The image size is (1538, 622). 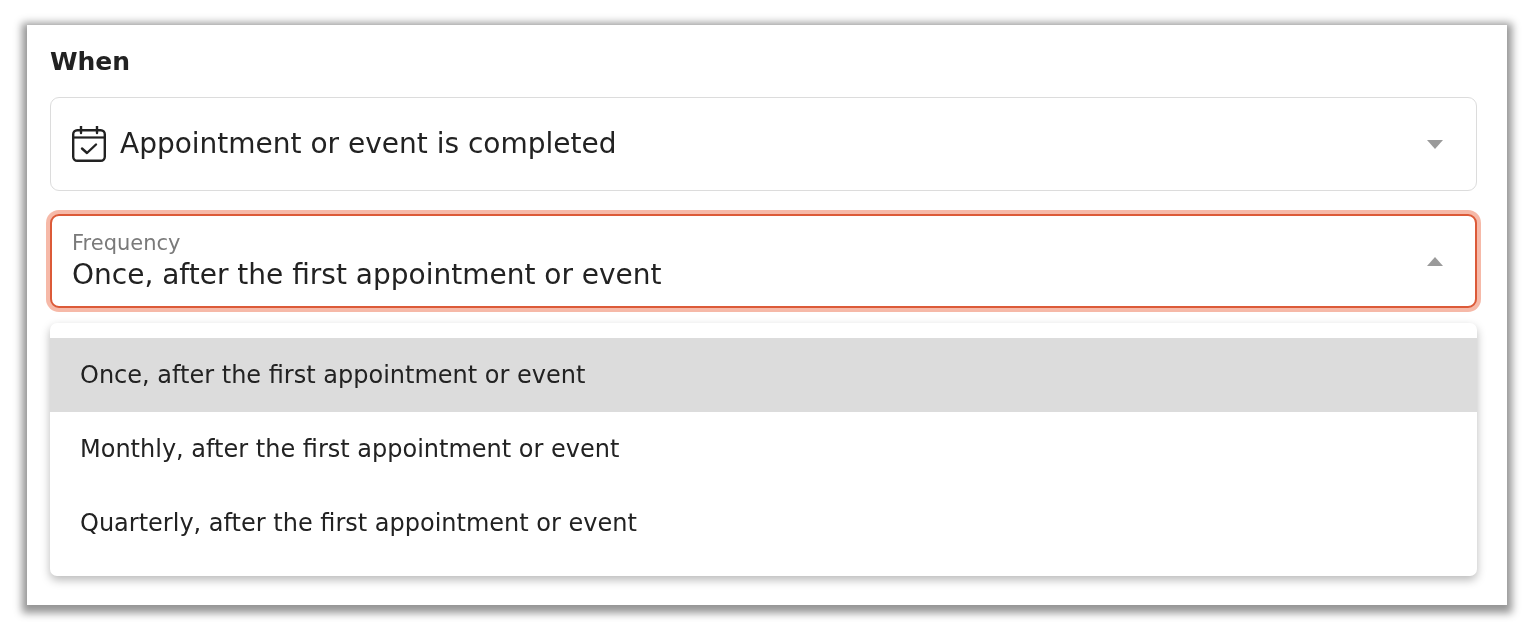 I want to click on trigger-select: Appointment or event is completed, so click(x=763, y=144).